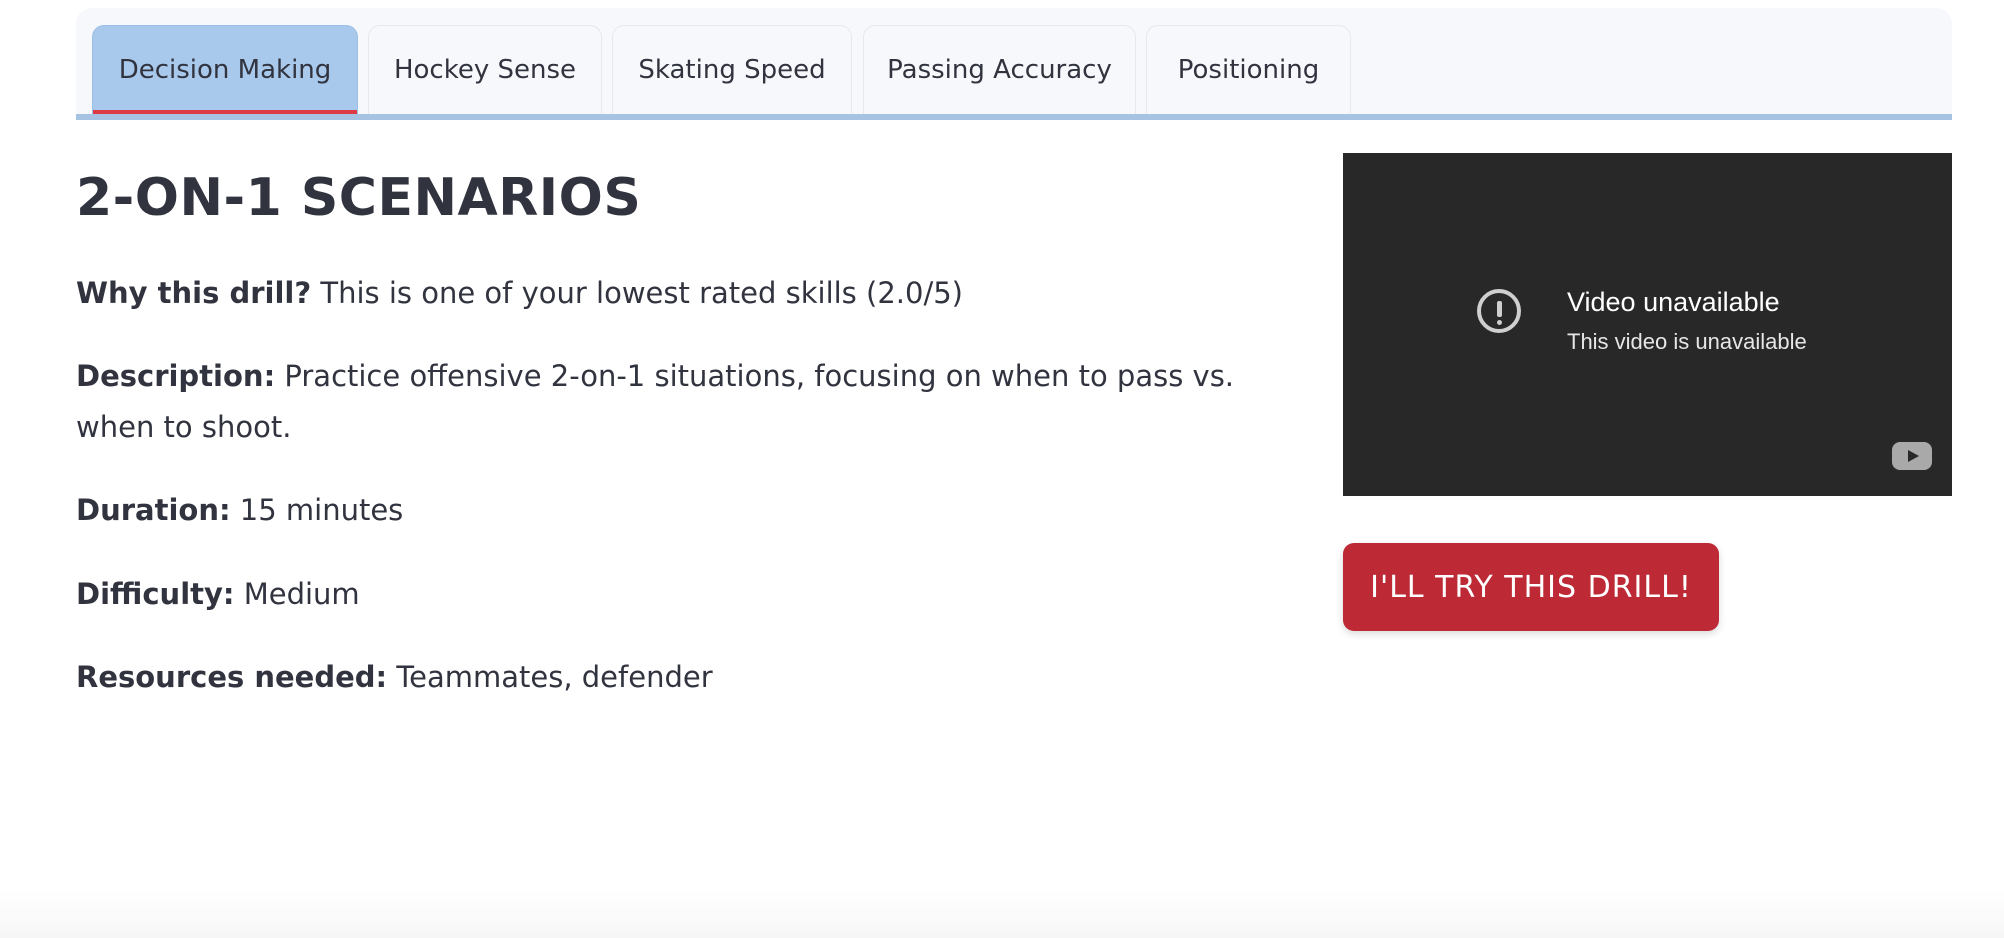 The image size is (2004, 938). I want to click on tab-label: Skating Speed, so click(732, 70).